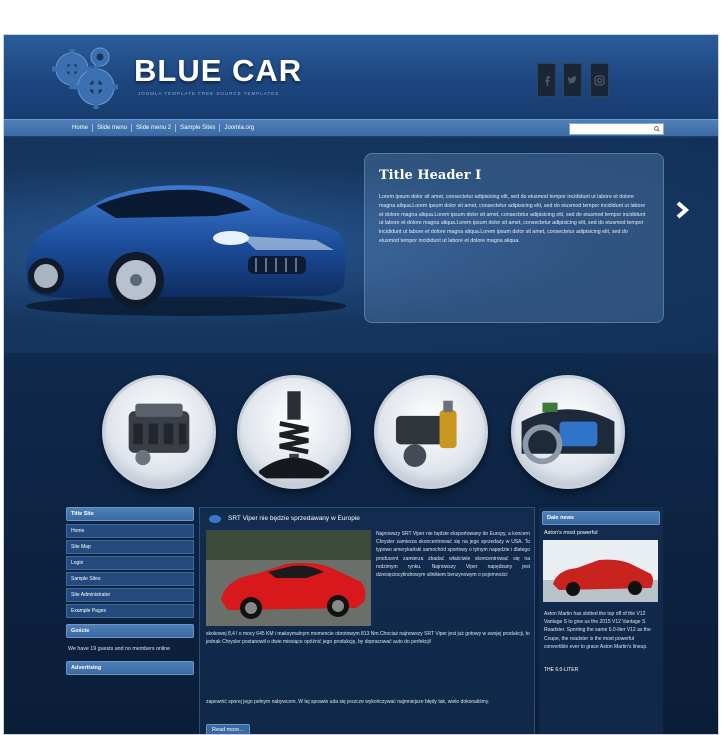 Image resolution: width=722 pixels, height=735 pixels. I want to click on guests-title: Goście, so click(130, 631).